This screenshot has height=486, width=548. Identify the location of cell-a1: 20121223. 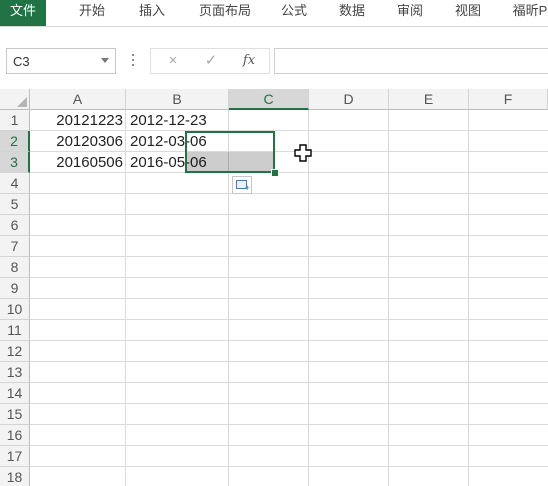
(76, 120).